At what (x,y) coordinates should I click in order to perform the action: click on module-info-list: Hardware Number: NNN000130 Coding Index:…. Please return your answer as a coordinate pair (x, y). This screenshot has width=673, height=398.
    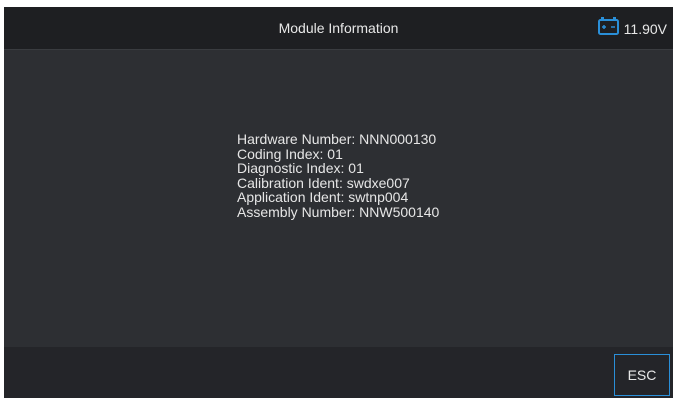
    Looking at the image, I should click on (338, 175).